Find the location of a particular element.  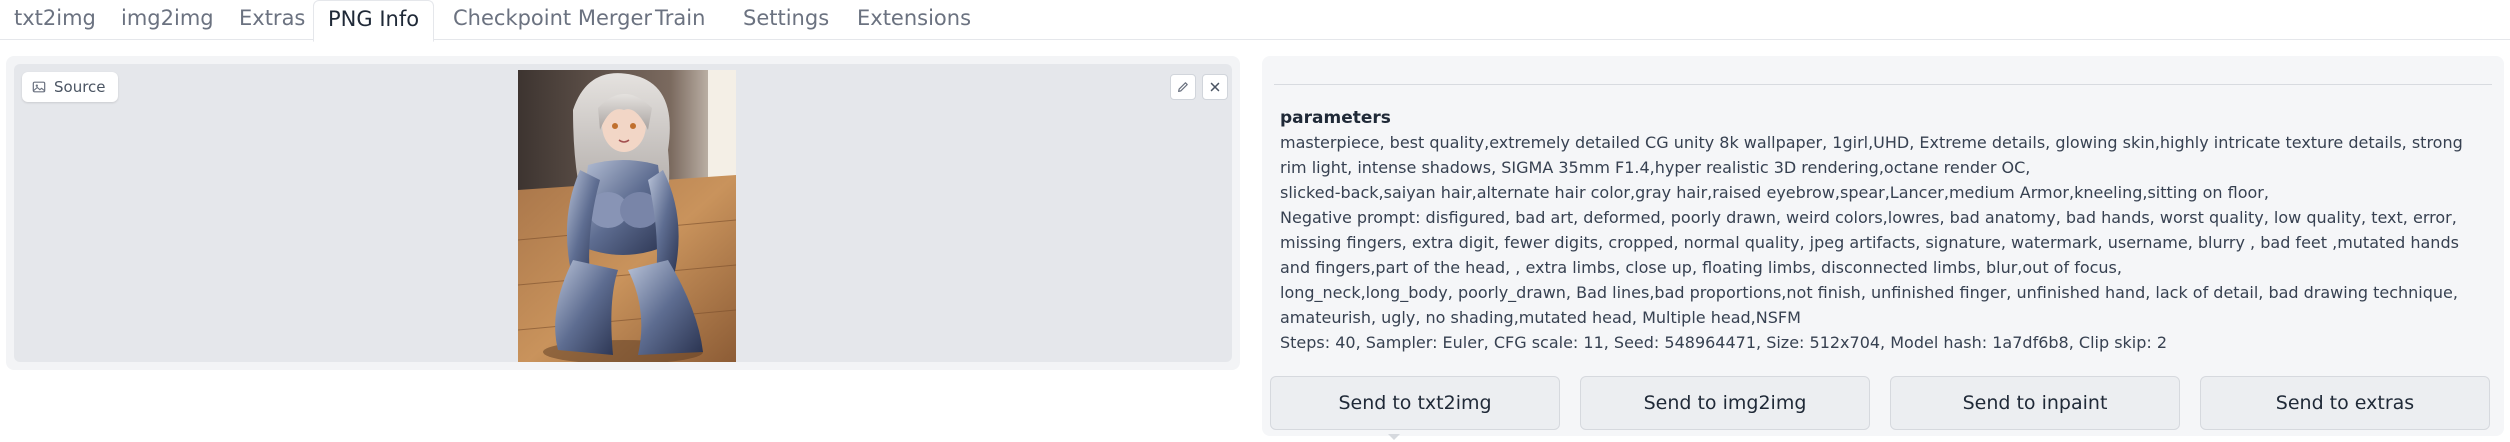

tab-png-info: PNG Info is located at coordinates (374, 21).